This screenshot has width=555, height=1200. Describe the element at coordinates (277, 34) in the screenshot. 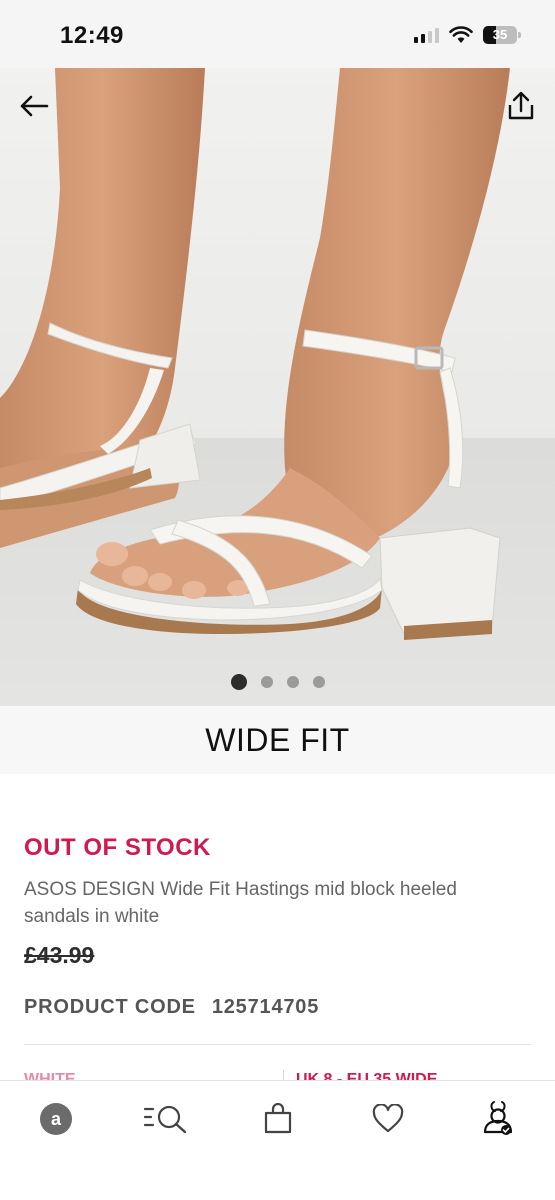

I see `status-bar: 12:49 35` at that location.